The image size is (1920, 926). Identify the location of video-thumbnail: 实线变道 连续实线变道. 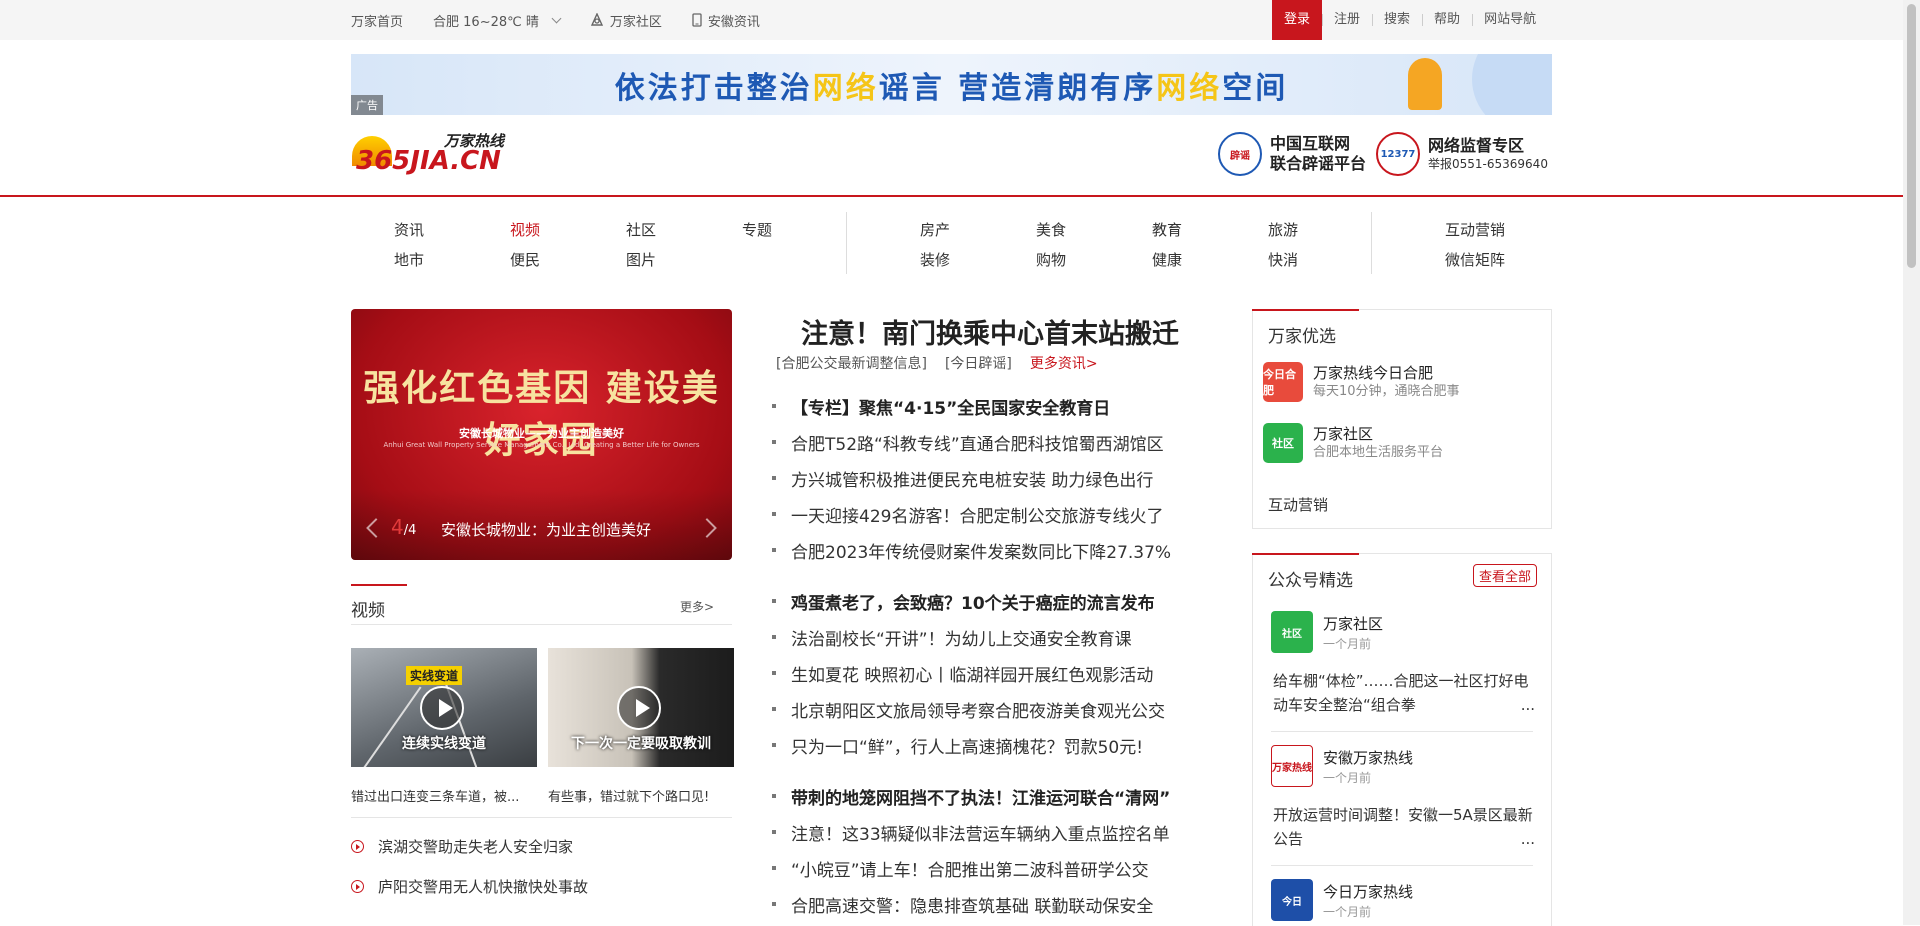
(444, 707).